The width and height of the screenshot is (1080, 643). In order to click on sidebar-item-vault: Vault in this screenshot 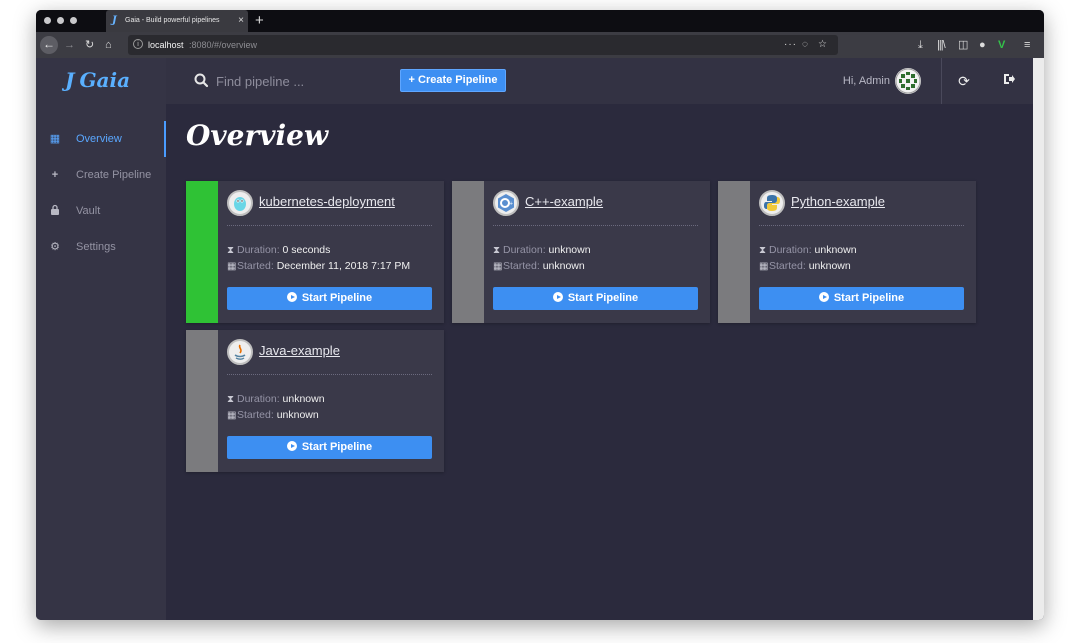, I will do `click(101, 211)`.